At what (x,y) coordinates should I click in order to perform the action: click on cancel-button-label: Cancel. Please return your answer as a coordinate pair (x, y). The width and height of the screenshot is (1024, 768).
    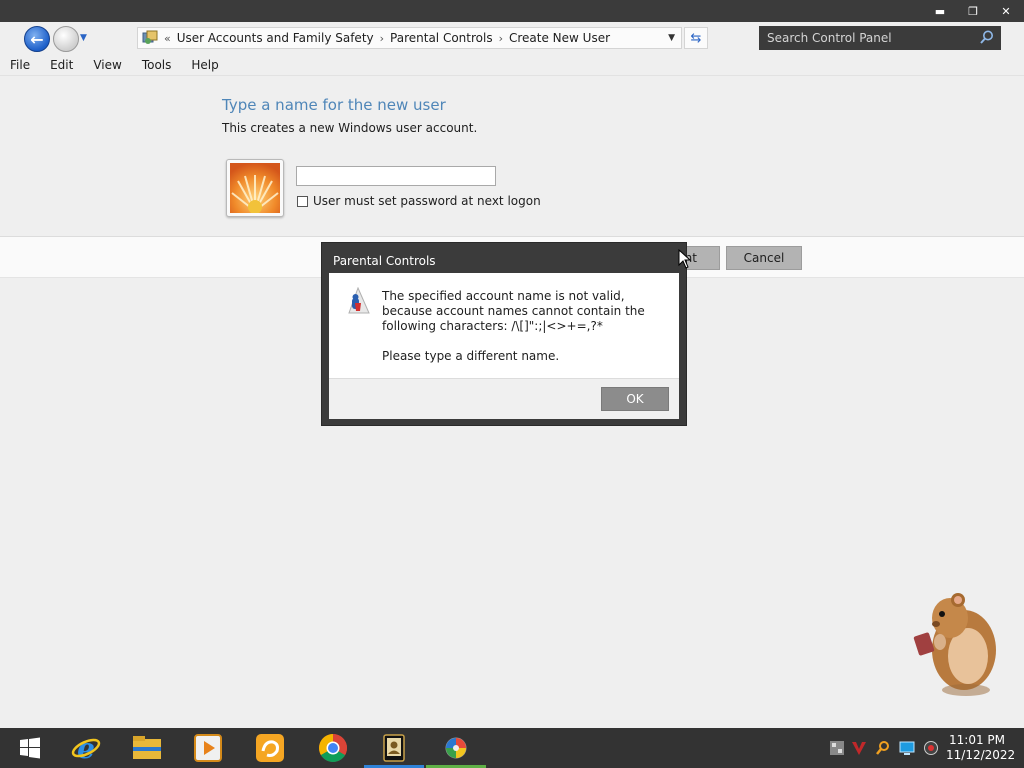
    Looking at the image, I should click on (764, 258).